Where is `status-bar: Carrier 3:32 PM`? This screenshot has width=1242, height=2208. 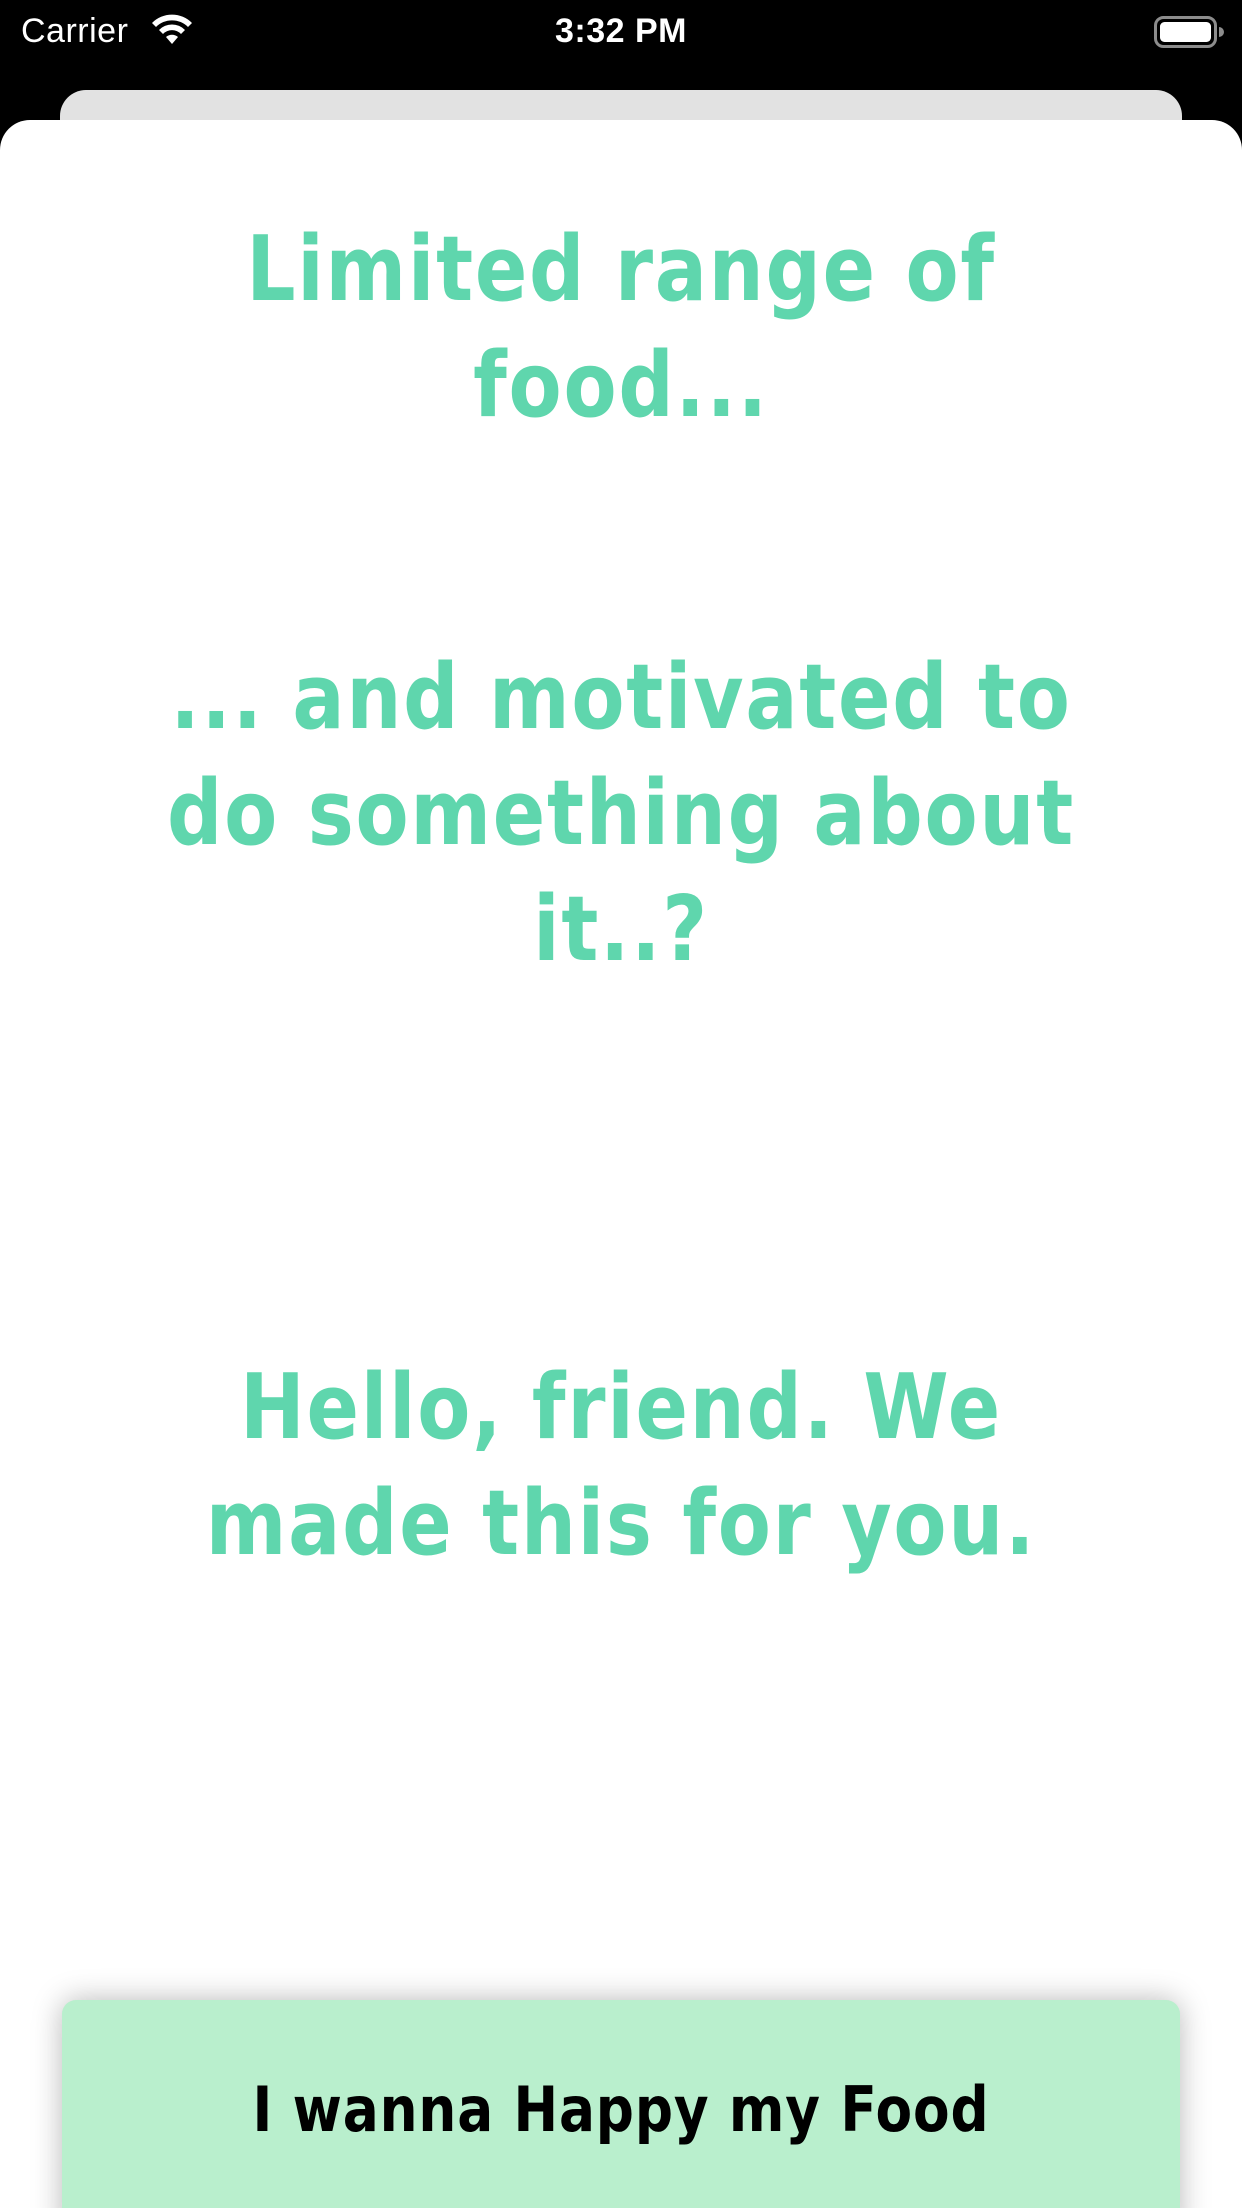
status-bar: Carrier 3:32 PM is located at coordinates (621, 31).